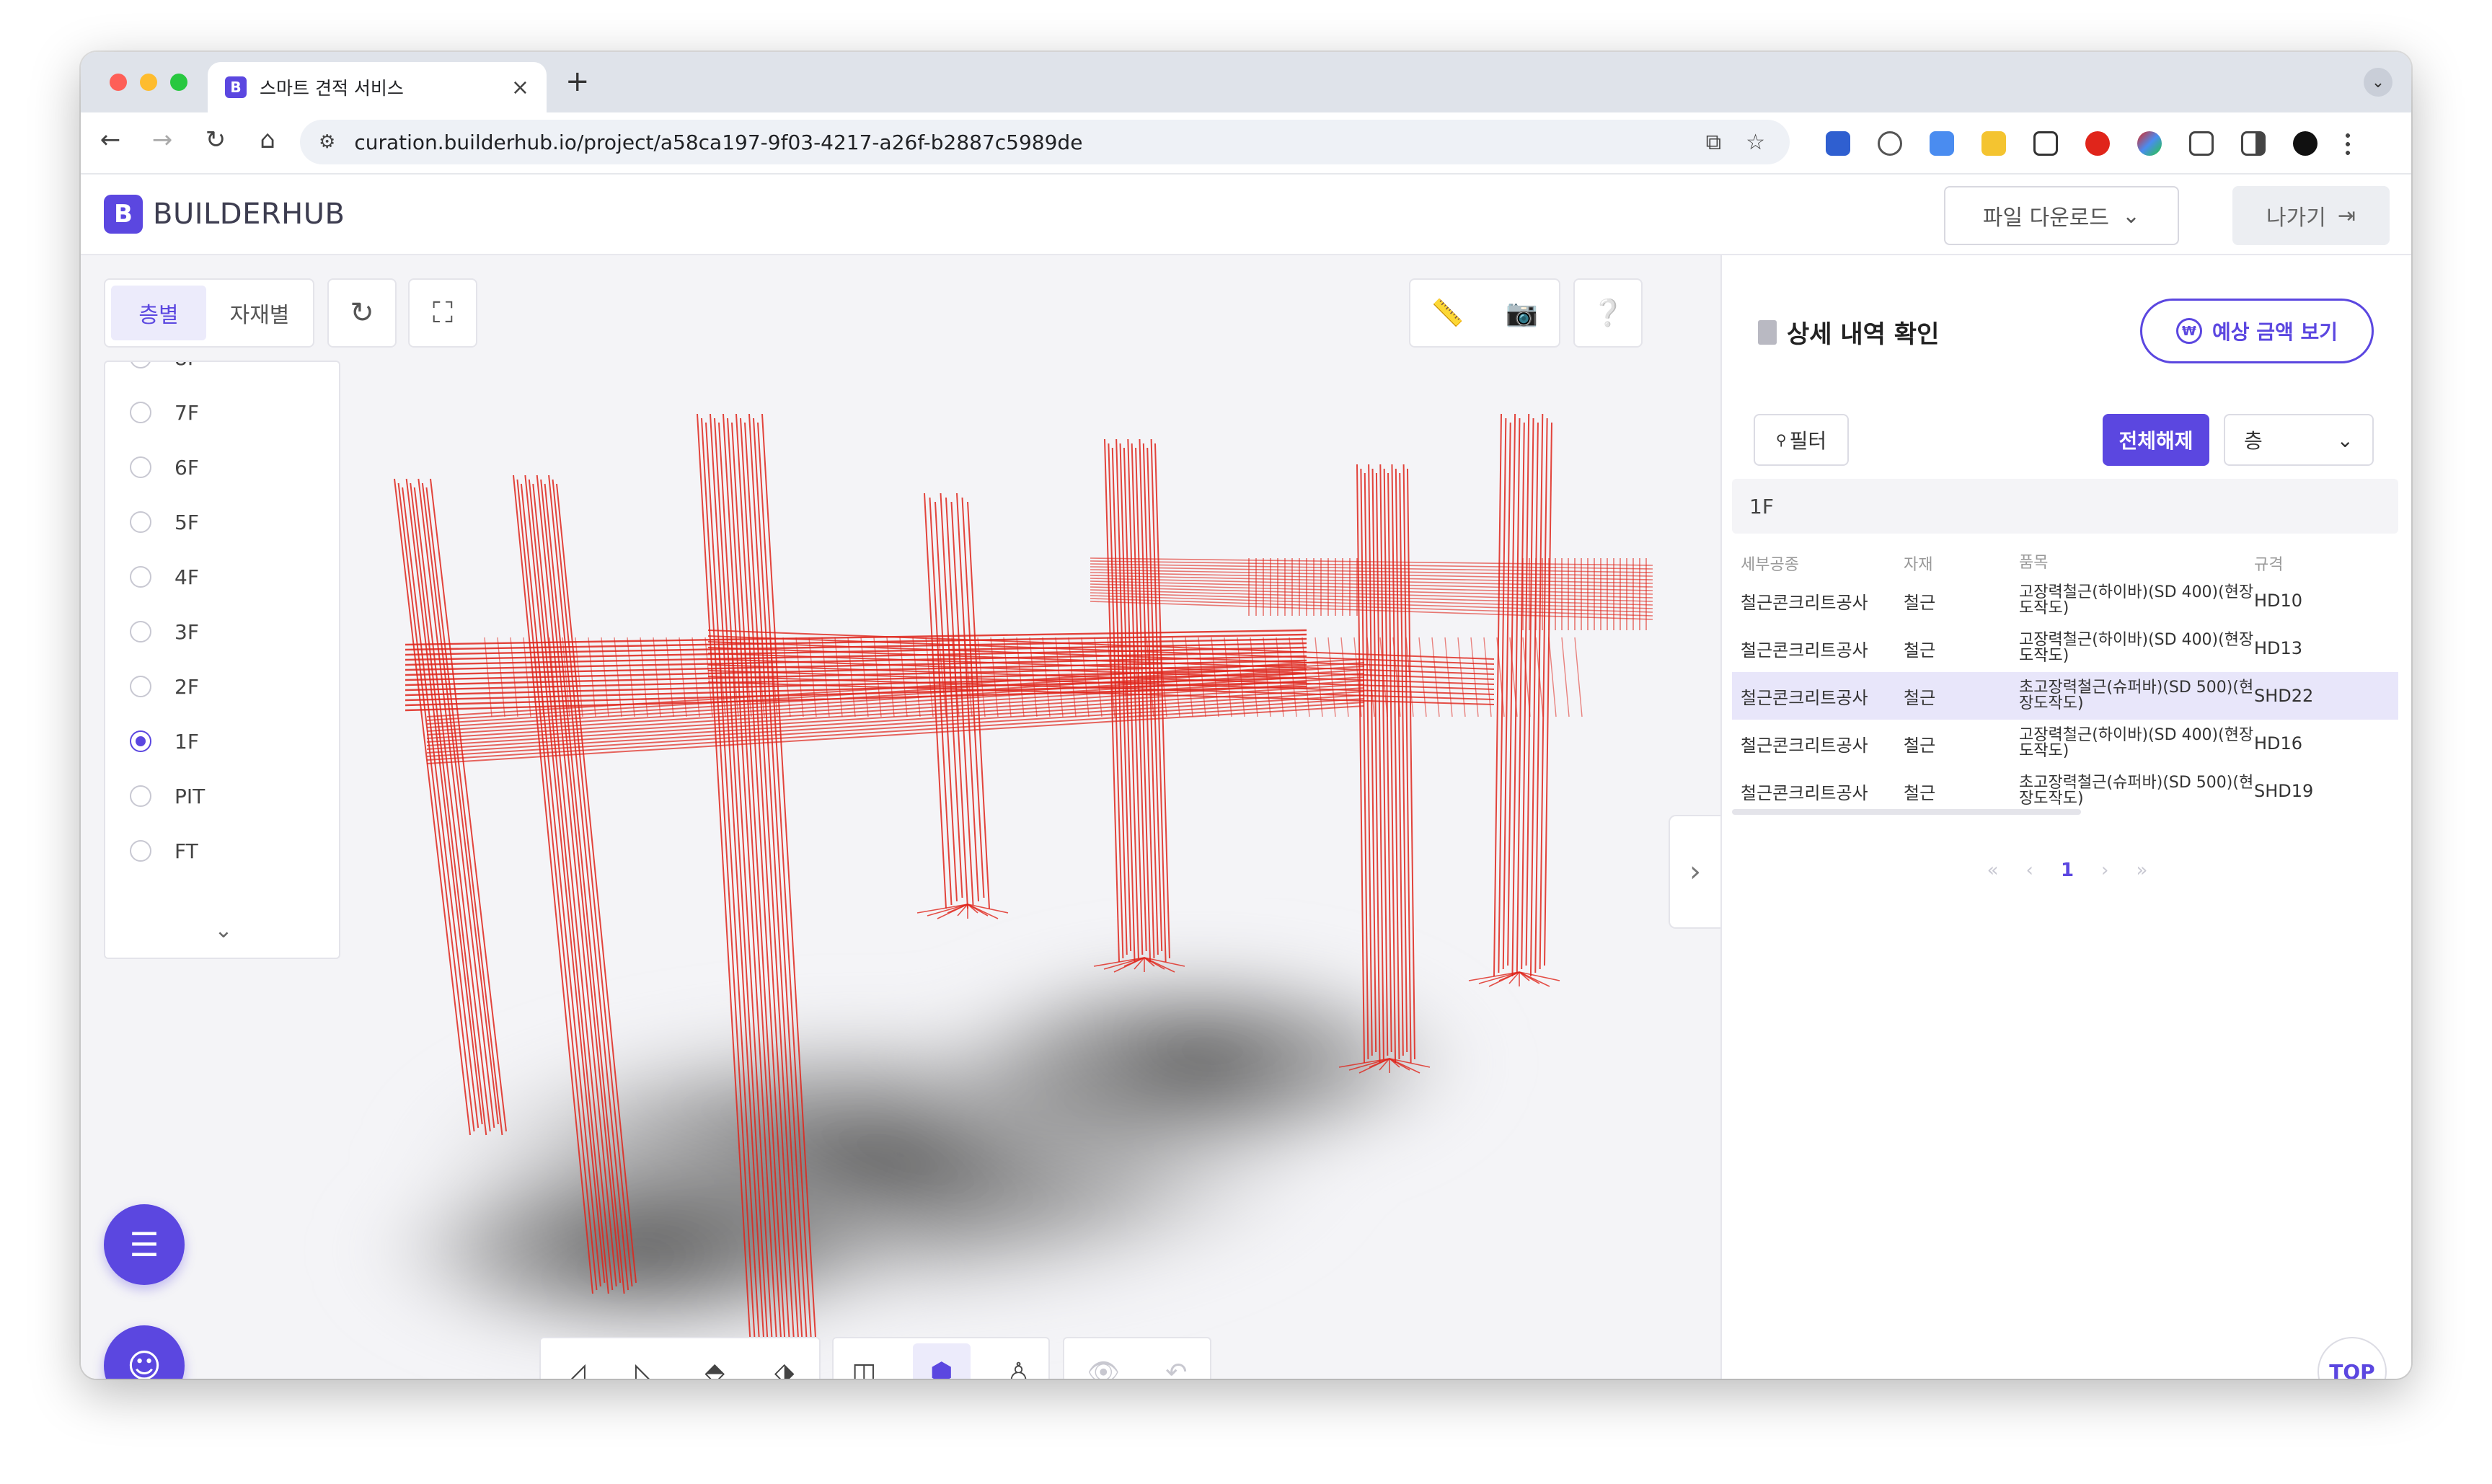 The width and height of the screenshot is (2492, 1484). What do you see at coordinates (222, 576) in the screenshot?
I see `floor-item-4f: 4F` at bounding box center [222, 576].